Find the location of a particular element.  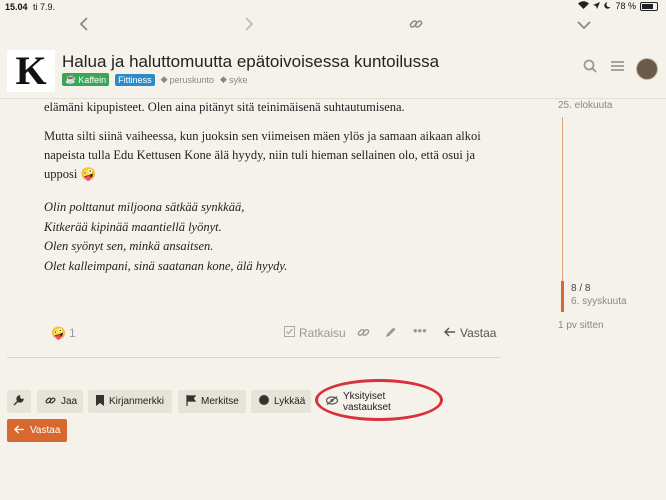

poem-line: Olin polttanut miljoona sätkää synkkää, is located at coordinates (144, 207).